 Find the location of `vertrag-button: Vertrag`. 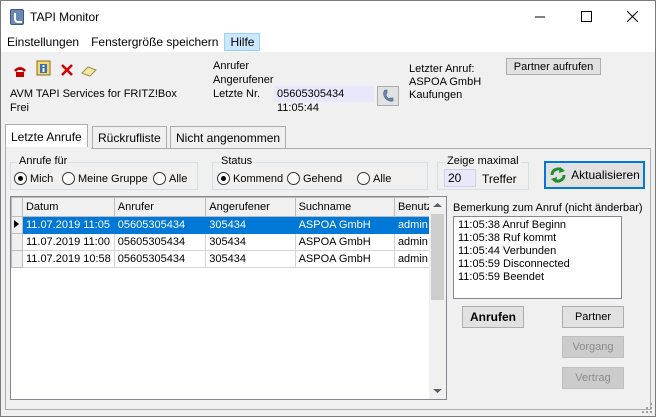

vertrag-button: Vertrag is located at coordinates (593, 378).